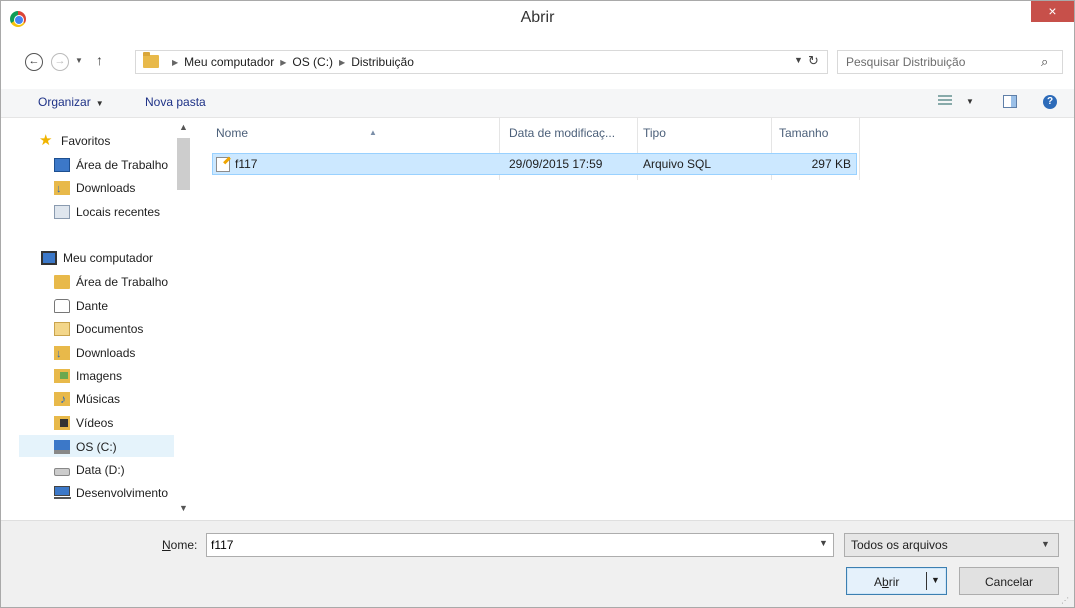 The image size is (1075, 608). I want to click on file-name-combobox: ▼, so click(520, 545).